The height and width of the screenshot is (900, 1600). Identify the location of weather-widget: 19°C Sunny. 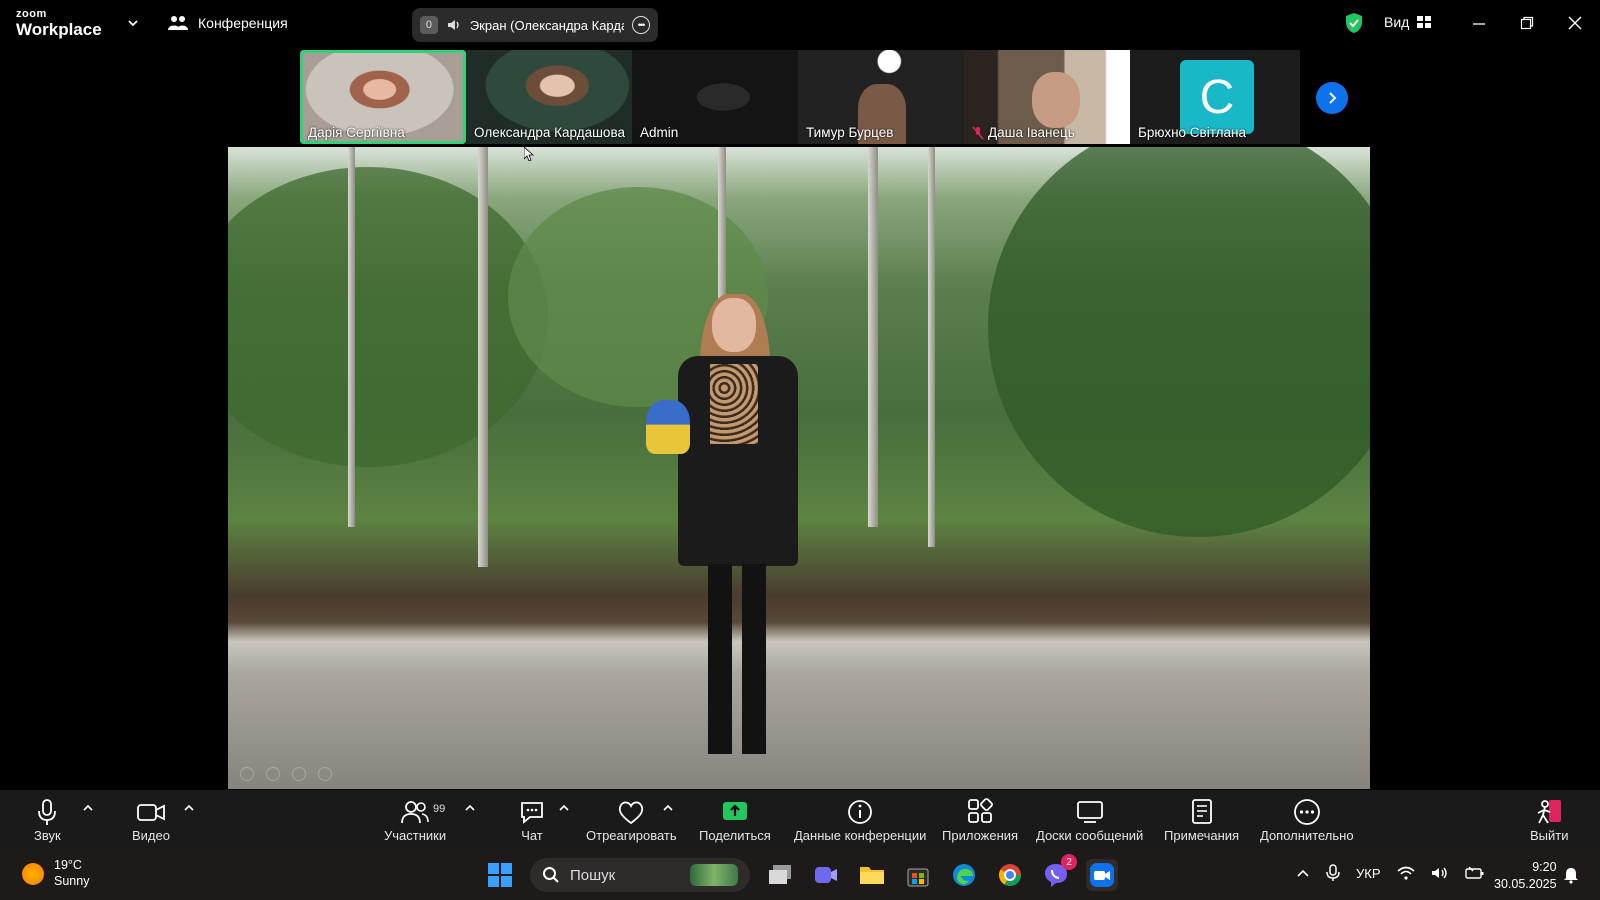
(55, 873).